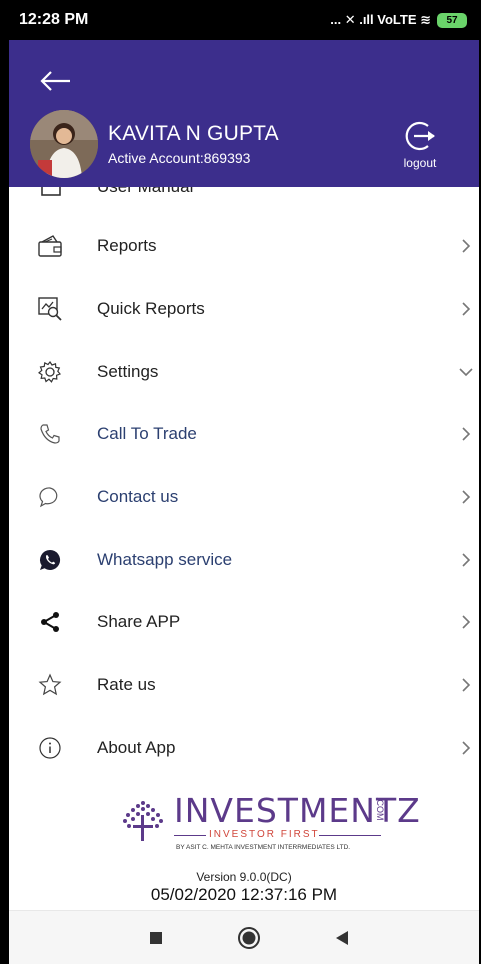  What do you see at coordinates (127, 246) in the screenshot?
I see `menu-item-label: Reports` at bounding box center [127, 246].